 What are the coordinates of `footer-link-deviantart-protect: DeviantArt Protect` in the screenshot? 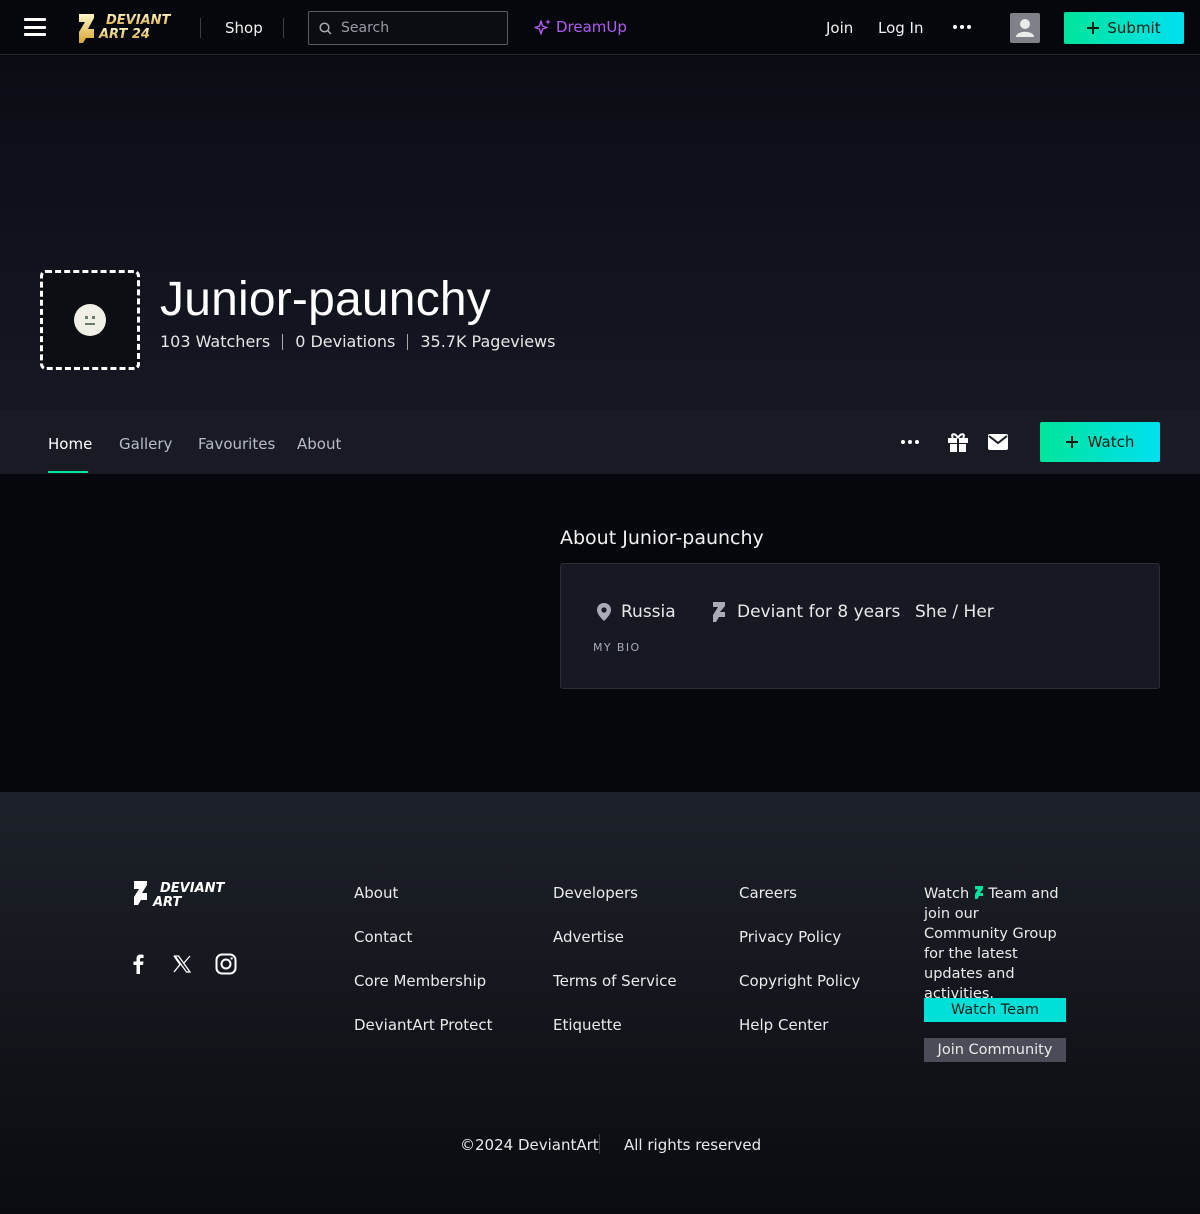 It's located at (423, 1025).